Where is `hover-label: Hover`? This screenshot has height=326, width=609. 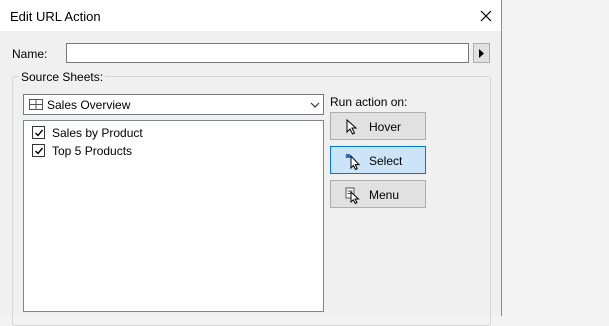 hover-label: Hover is located at coordinates (385, 127).